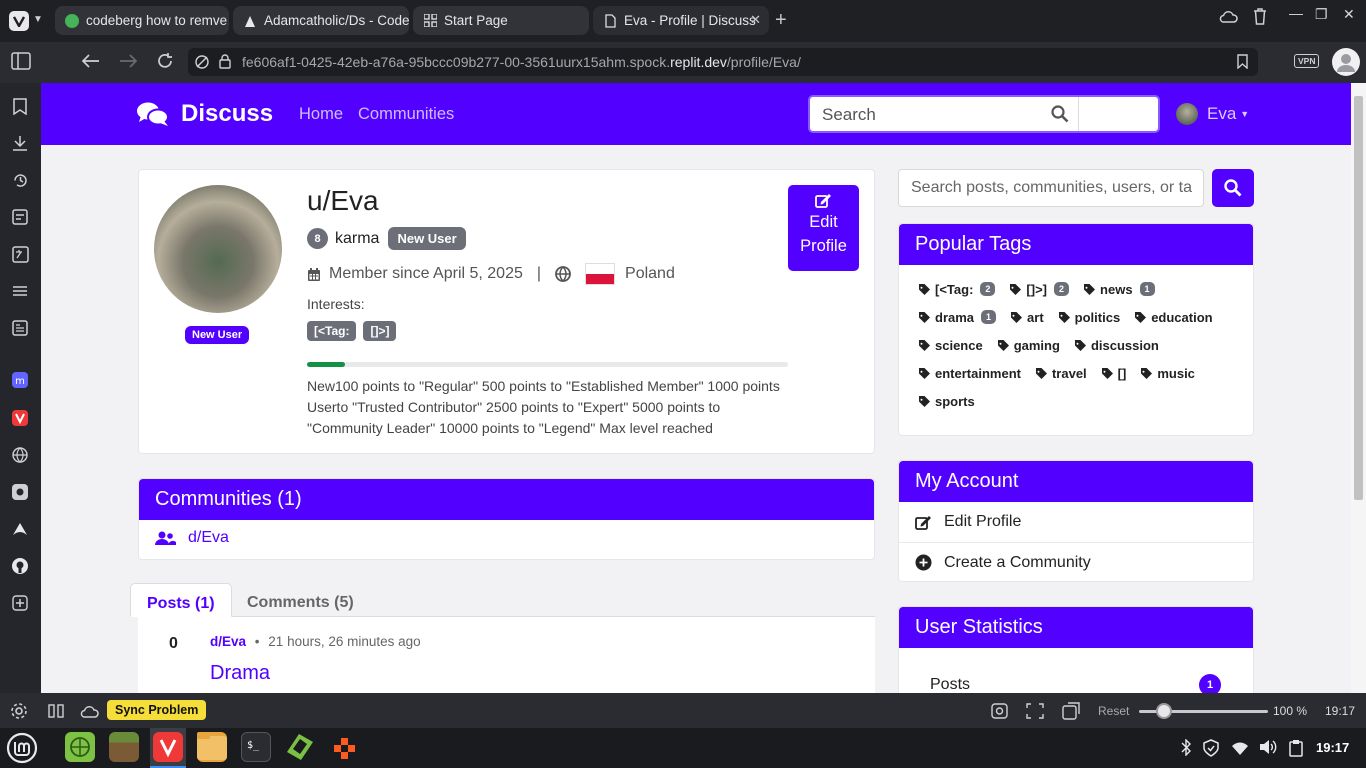  I want to click on globe-icon, so click(20, 455).